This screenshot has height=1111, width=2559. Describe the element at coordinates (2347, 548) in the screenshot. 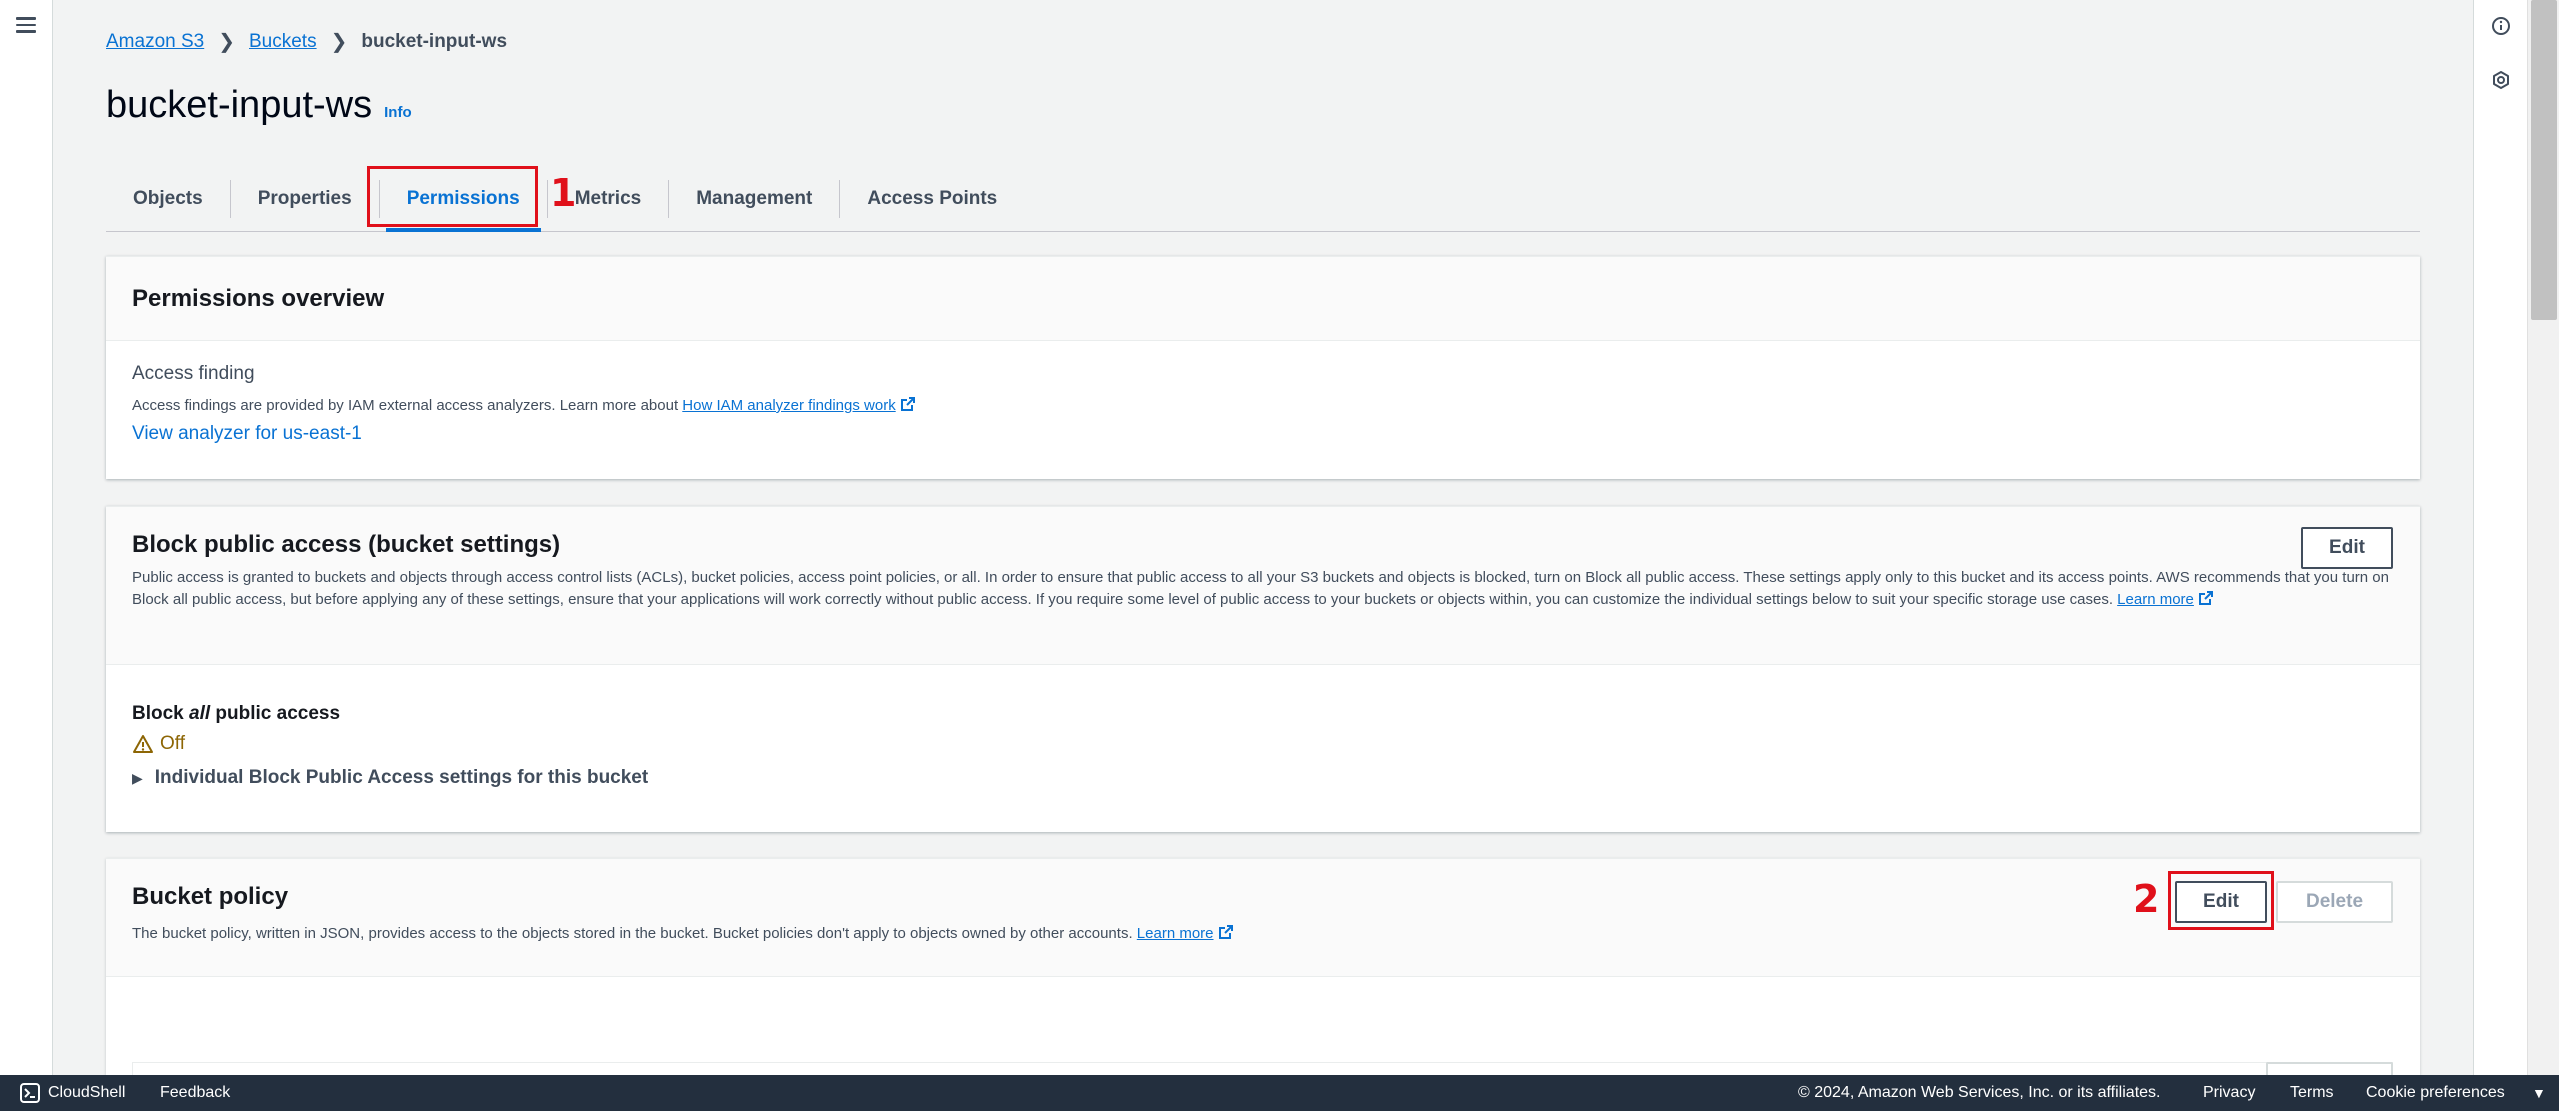

I see `block-public-access-edit-button: Edit` at that location.